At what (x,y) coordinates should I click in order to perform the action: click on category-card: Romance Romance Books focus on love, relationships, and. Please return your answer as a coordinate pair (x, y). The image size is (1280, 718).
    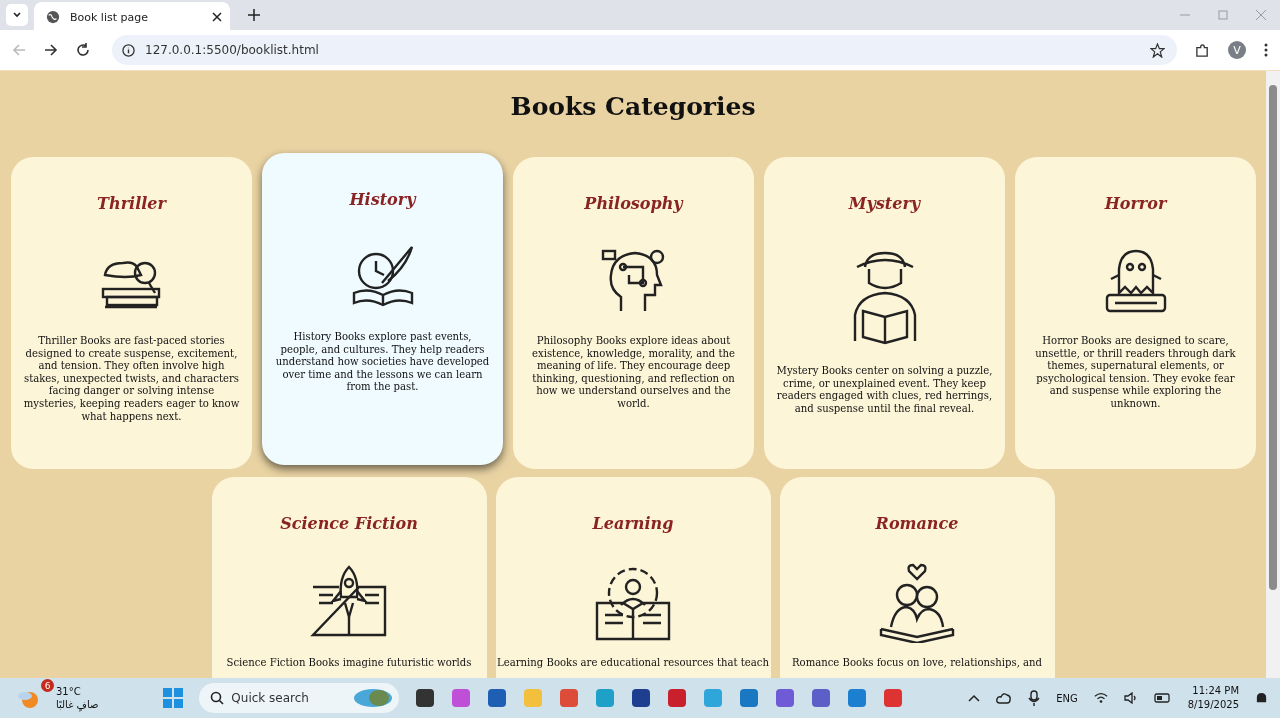
    Looking at the image, I should click on (917, 577).